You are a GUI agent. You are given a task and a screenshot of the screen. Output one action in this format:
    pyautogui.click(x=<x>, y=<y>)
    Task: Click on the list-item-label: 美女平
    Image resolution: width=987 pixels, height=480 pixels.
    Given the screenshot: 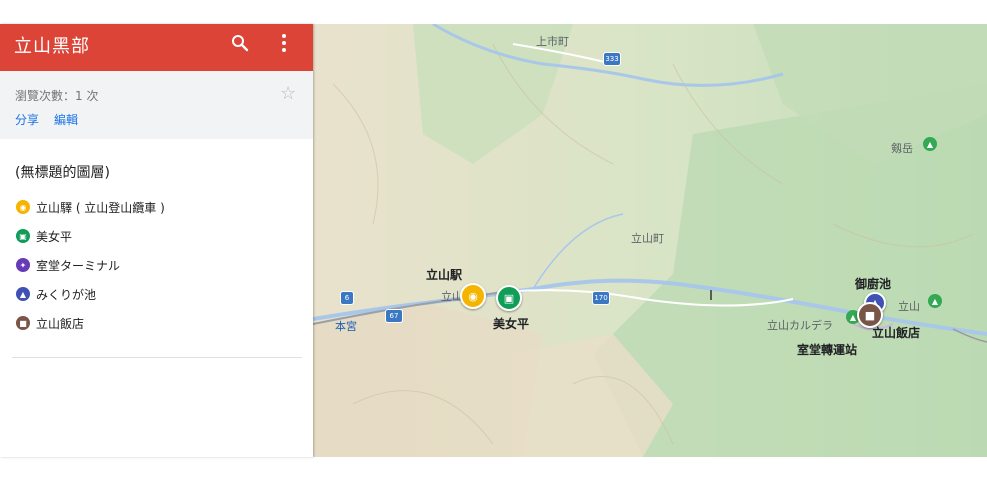 What is the action you would take?
    pyautogui.click(x=54, y=236)
    